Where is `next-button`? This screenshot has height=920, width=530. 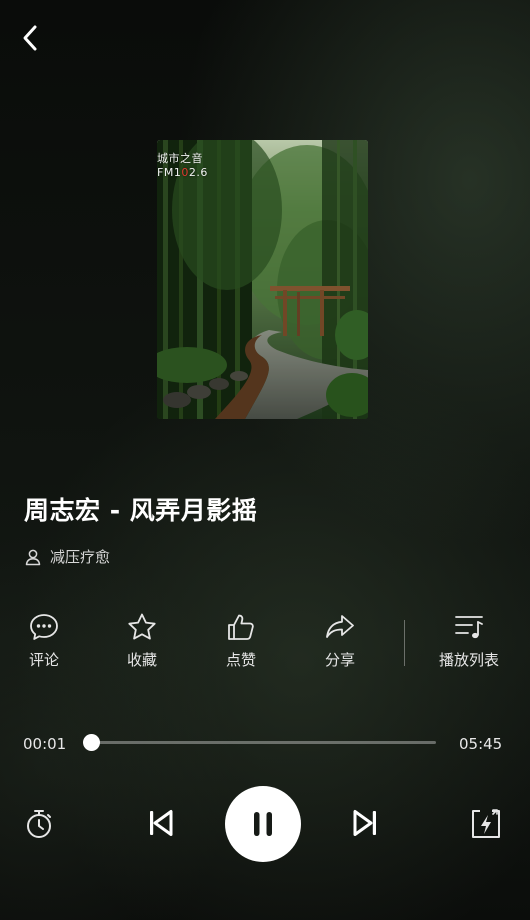 next-button is located at coordinates (366, 823).